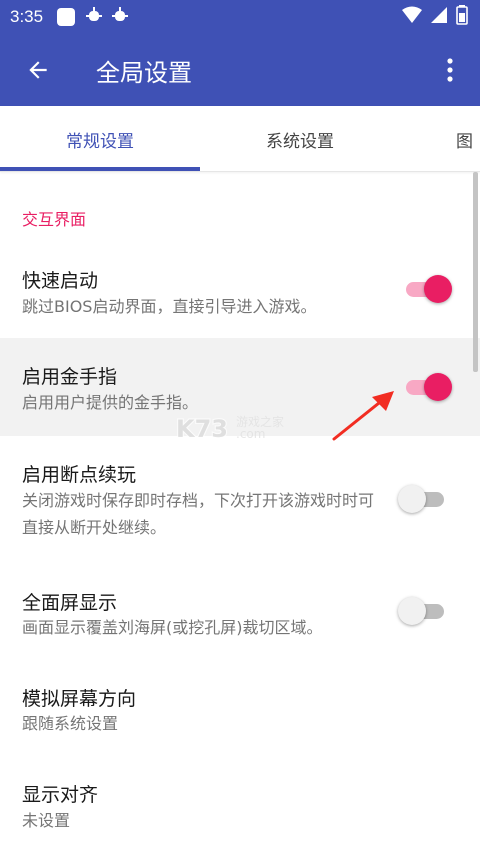  I want to click on fullscreen-display-switch, so click(424, 611).